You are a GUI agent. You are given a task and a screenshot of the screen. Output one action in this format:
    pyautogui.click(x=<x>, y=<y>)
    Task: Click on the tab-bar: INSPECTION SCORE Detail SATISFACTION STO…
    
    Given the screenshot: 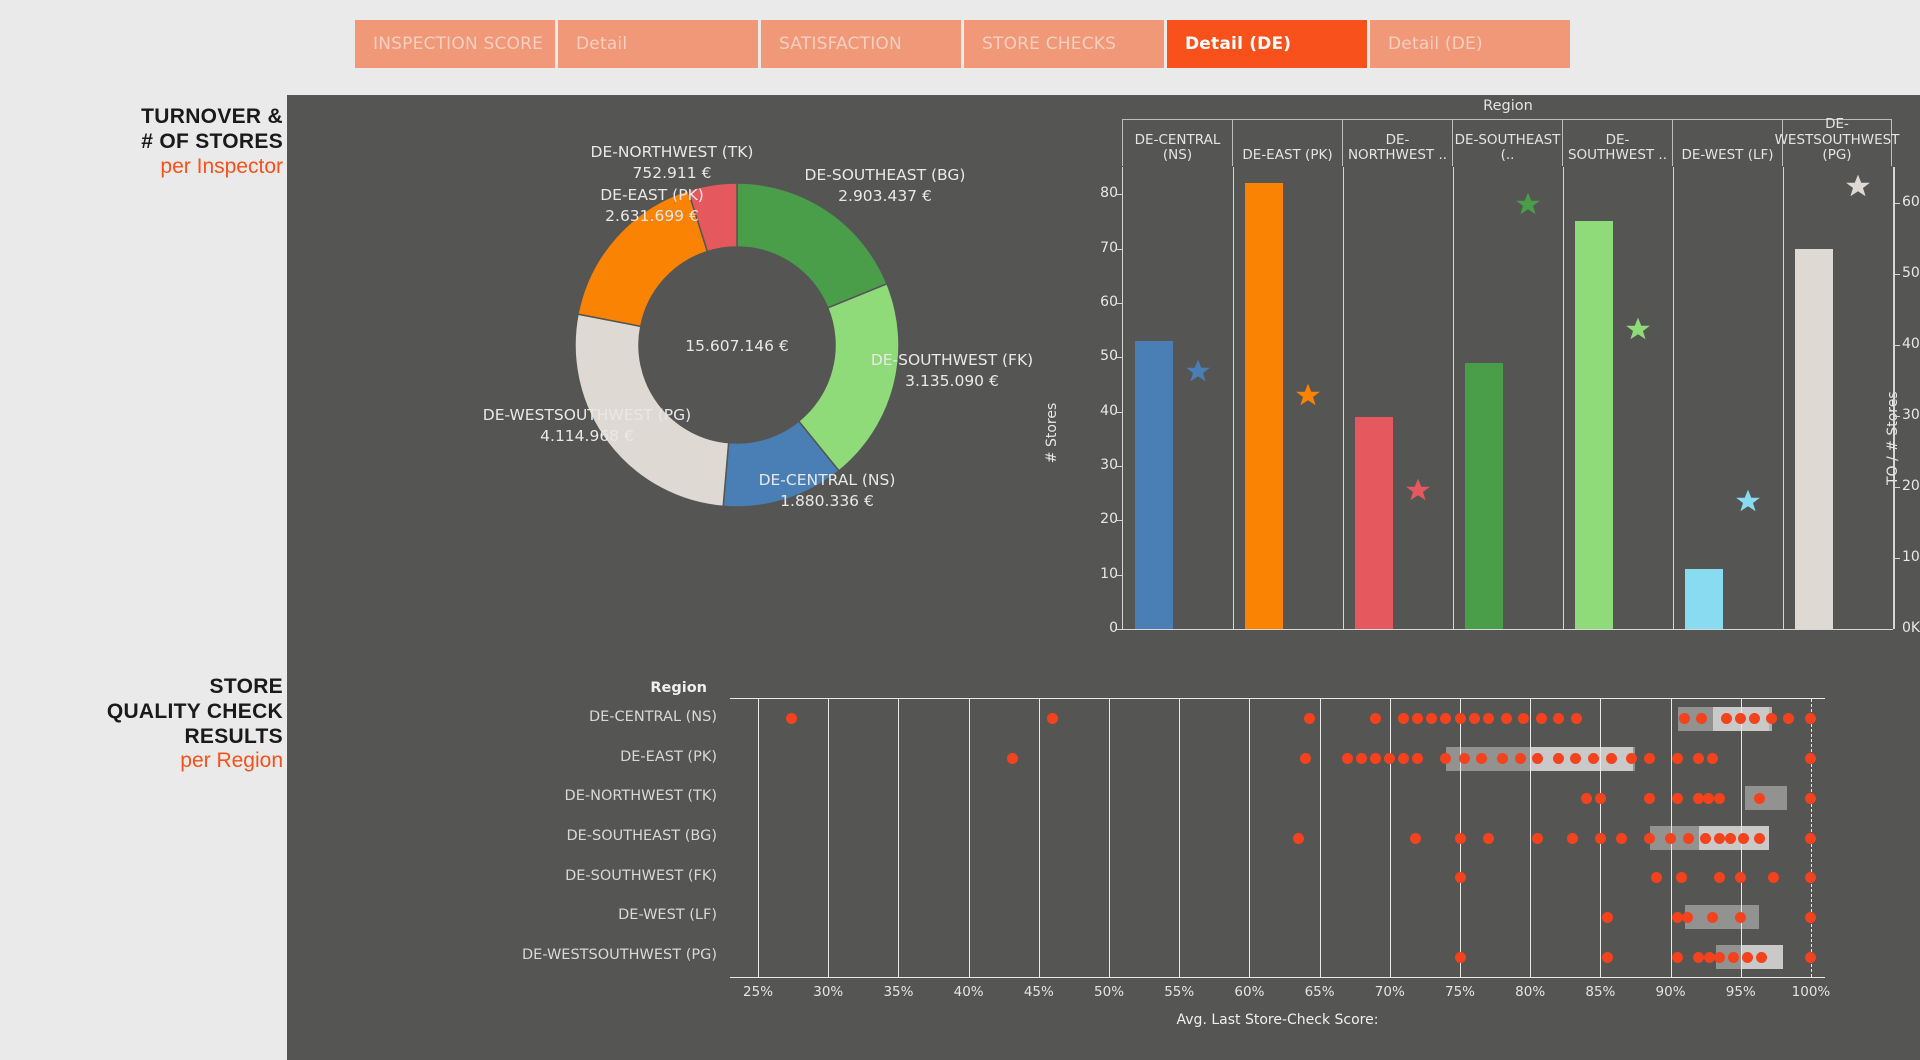 What is the action you would take?
    pyautogui.click(x=962, y=44)
    